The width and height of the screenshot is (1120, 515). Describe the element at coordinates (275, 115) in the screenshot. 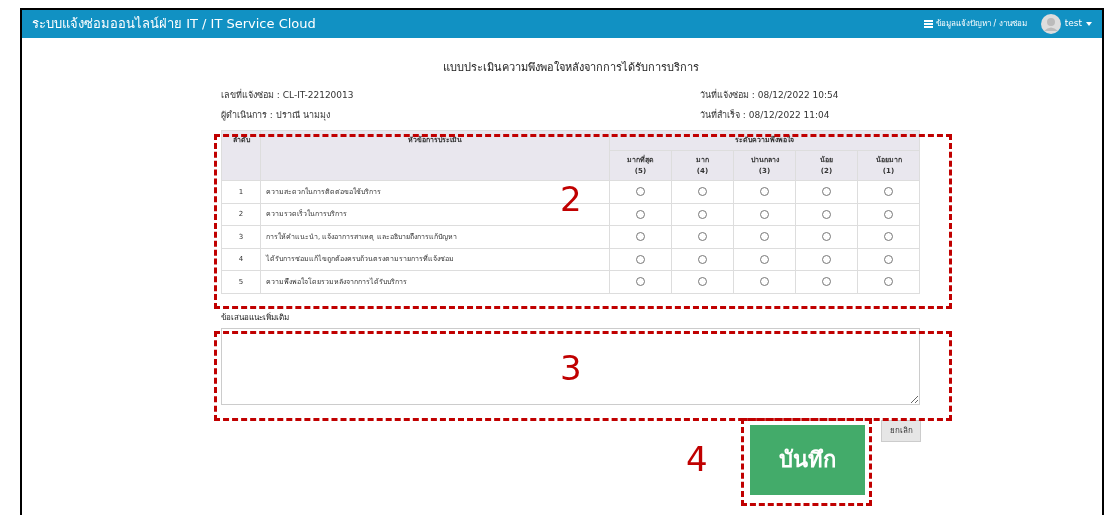

I see `info-text: ผู้ดำเนินการ : ปราณี นามมุง` at that location.